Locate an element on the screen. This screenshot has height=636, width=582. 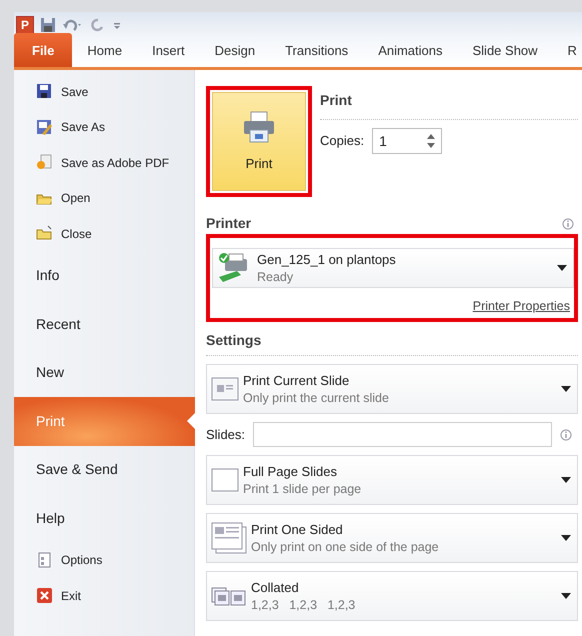
sidebar-item: Open is located at coordinates (104, 198).